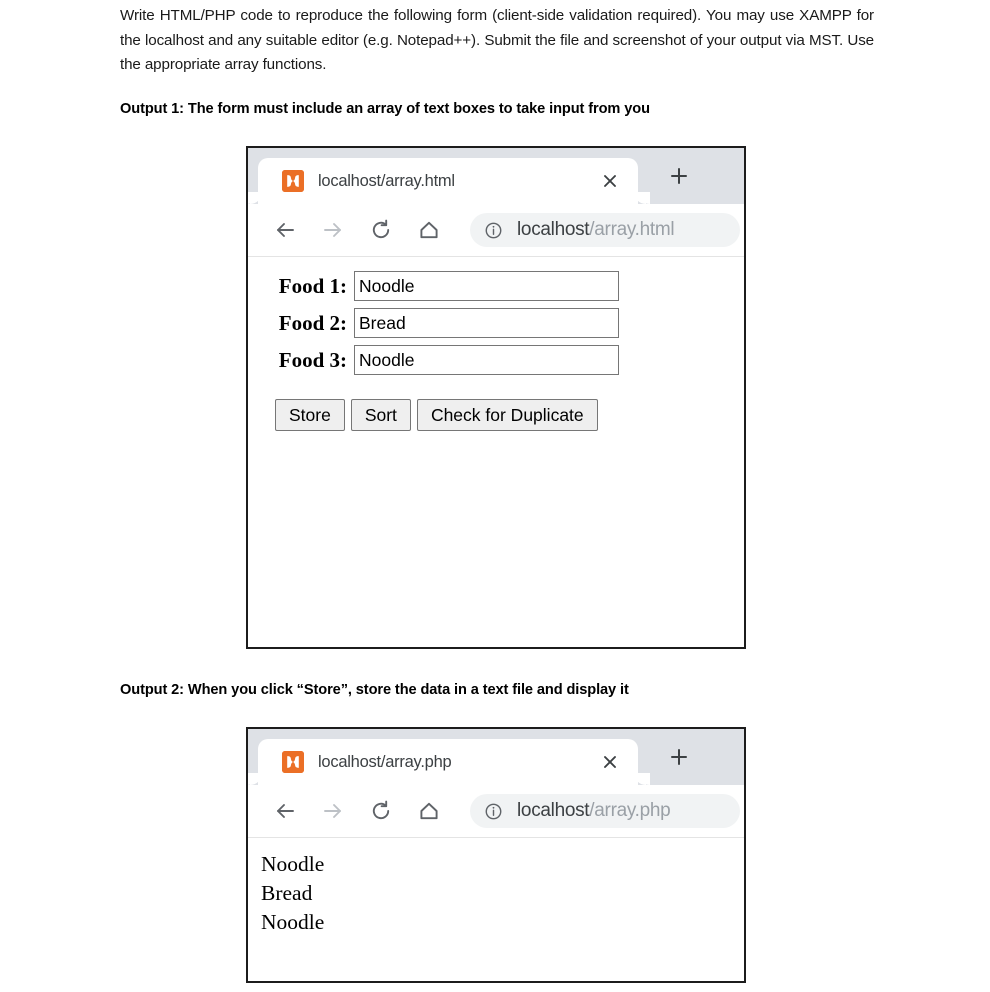  Describe the element at coordinates (386, 180) in the screenshot. I see `tab-title: localhost/array.html` at that location.